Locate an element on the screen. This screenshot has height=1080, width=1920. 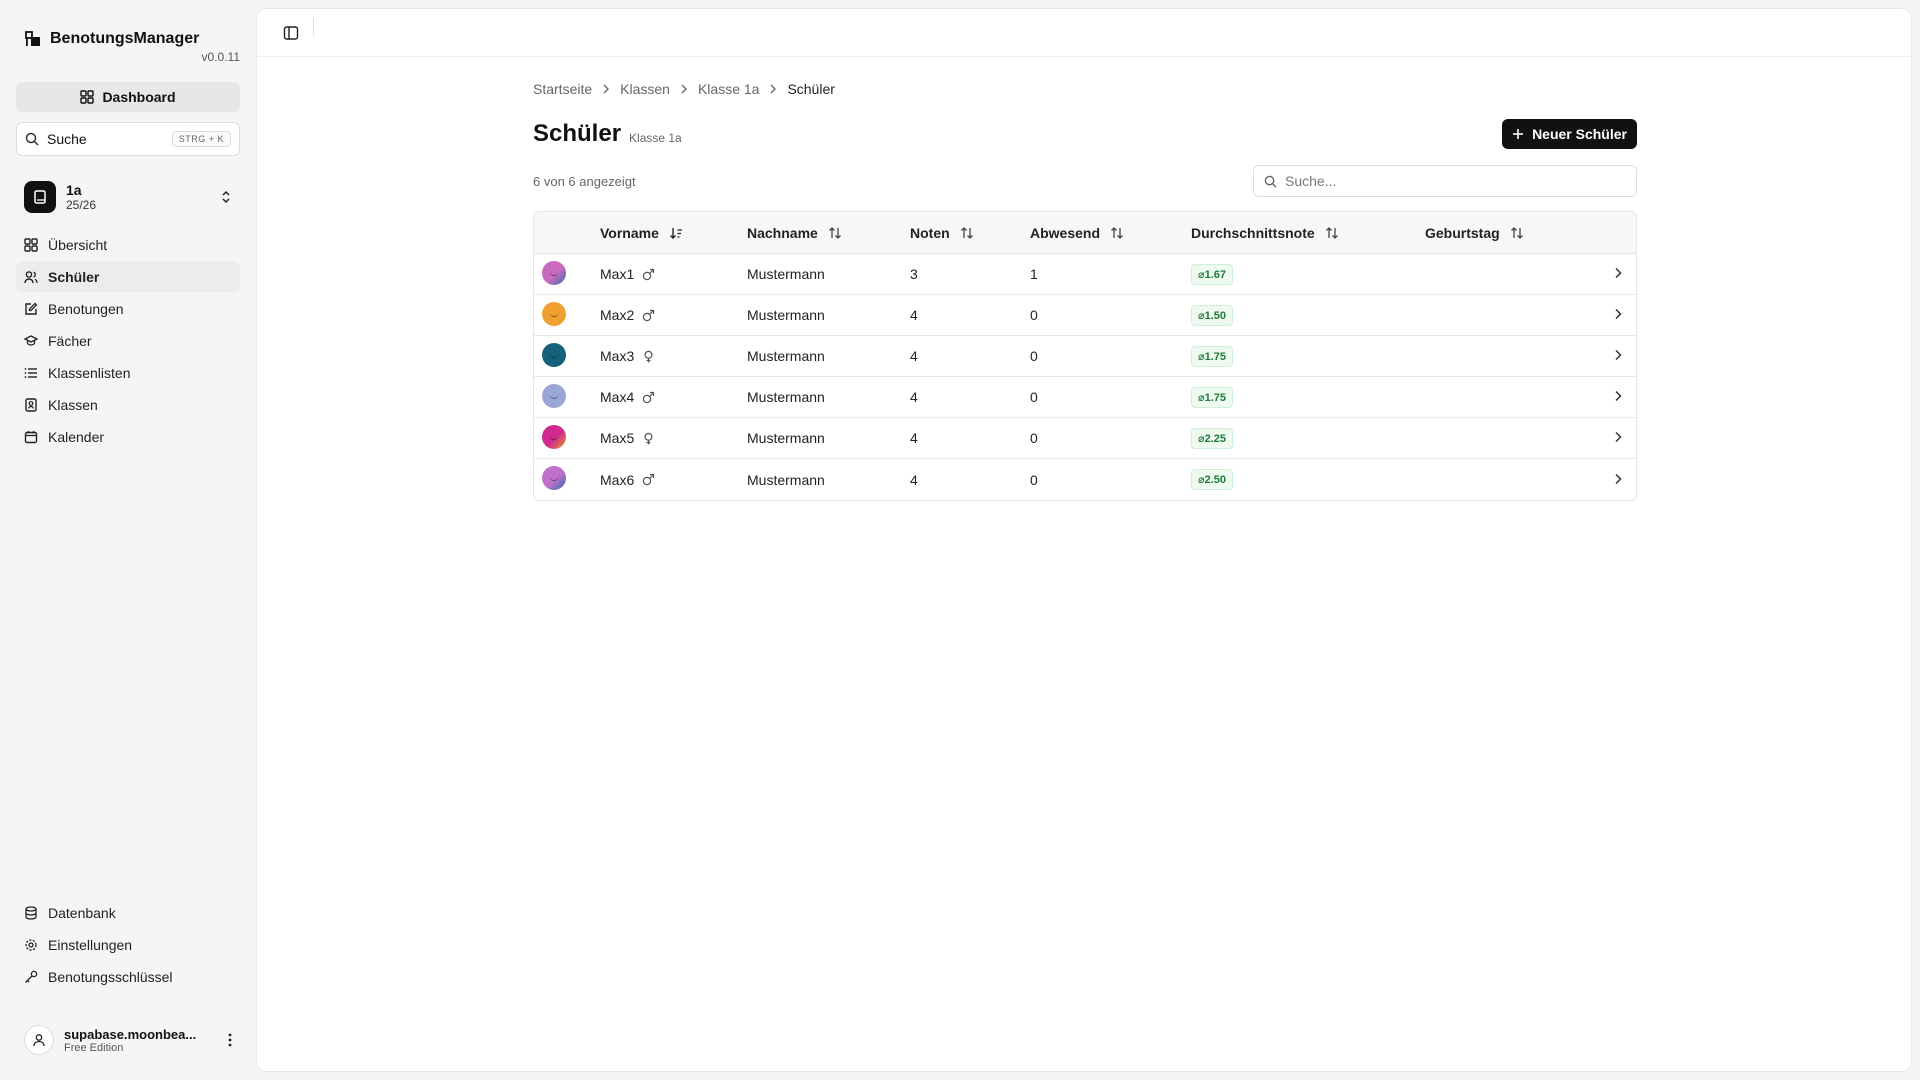
column-header-geburtstag: Geburtstag is located at coordinates (1500, 233).